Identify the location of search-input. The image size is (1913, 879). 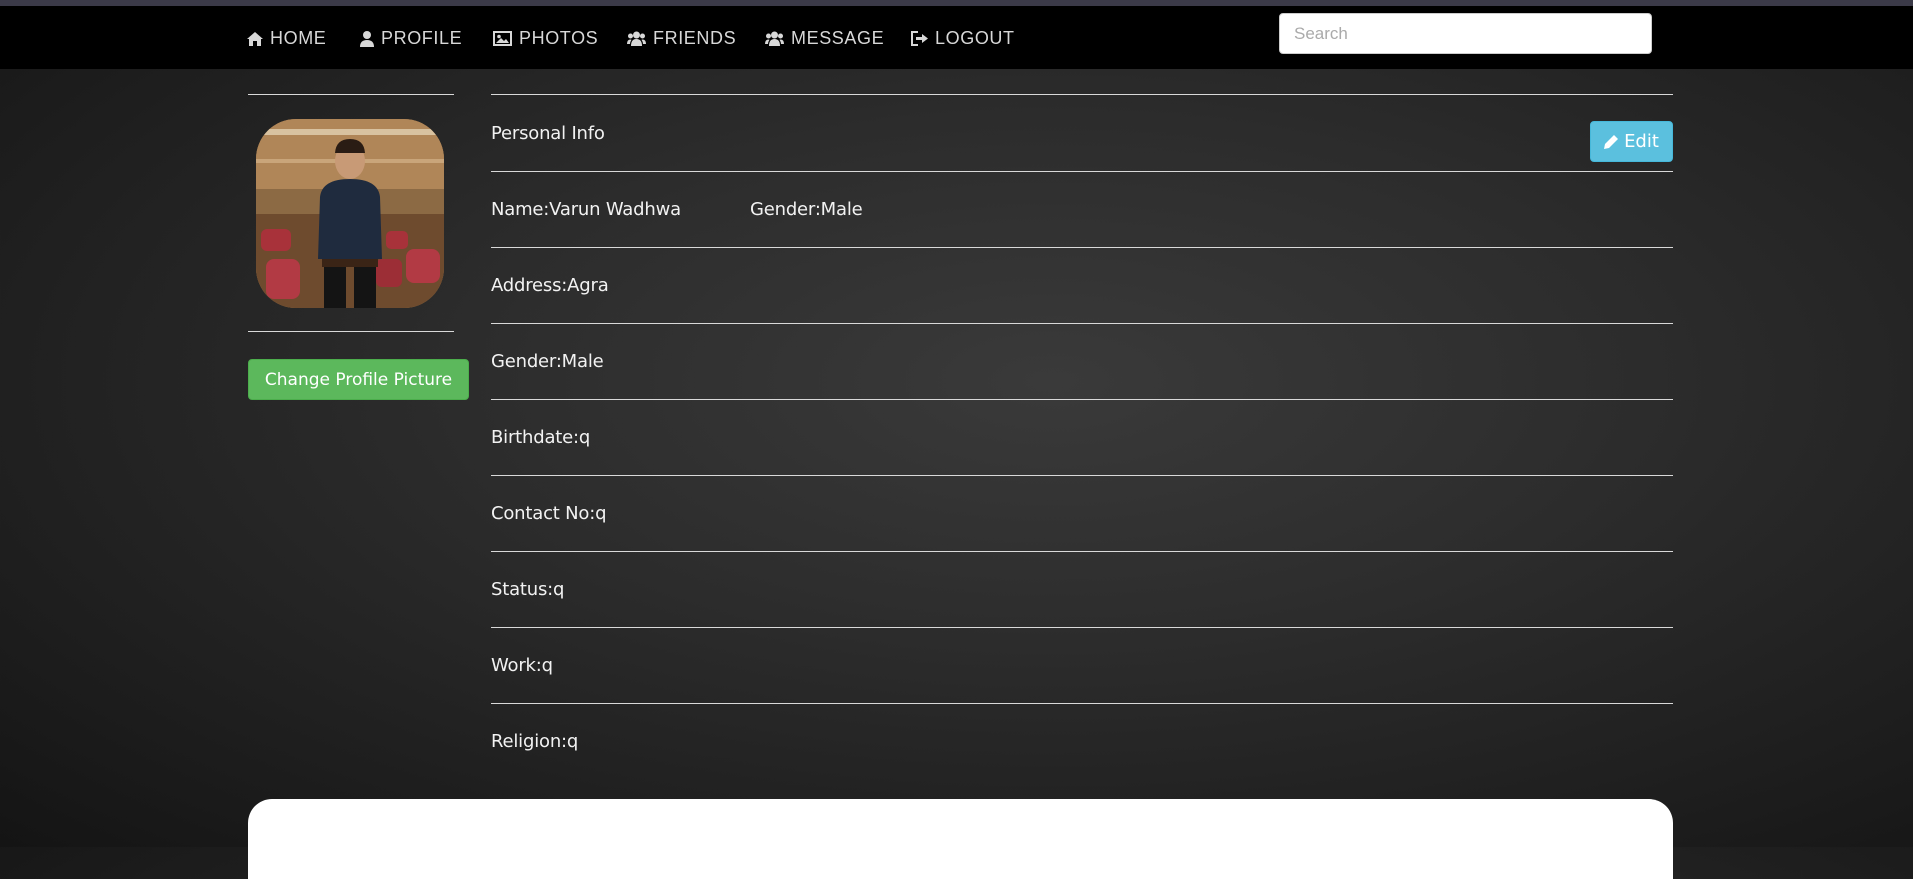
(1465, 33).